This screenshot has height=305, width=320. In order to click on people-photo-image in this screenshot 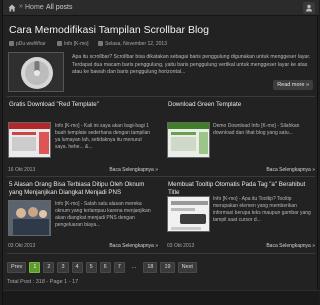, I will do `click(29, 218)`.